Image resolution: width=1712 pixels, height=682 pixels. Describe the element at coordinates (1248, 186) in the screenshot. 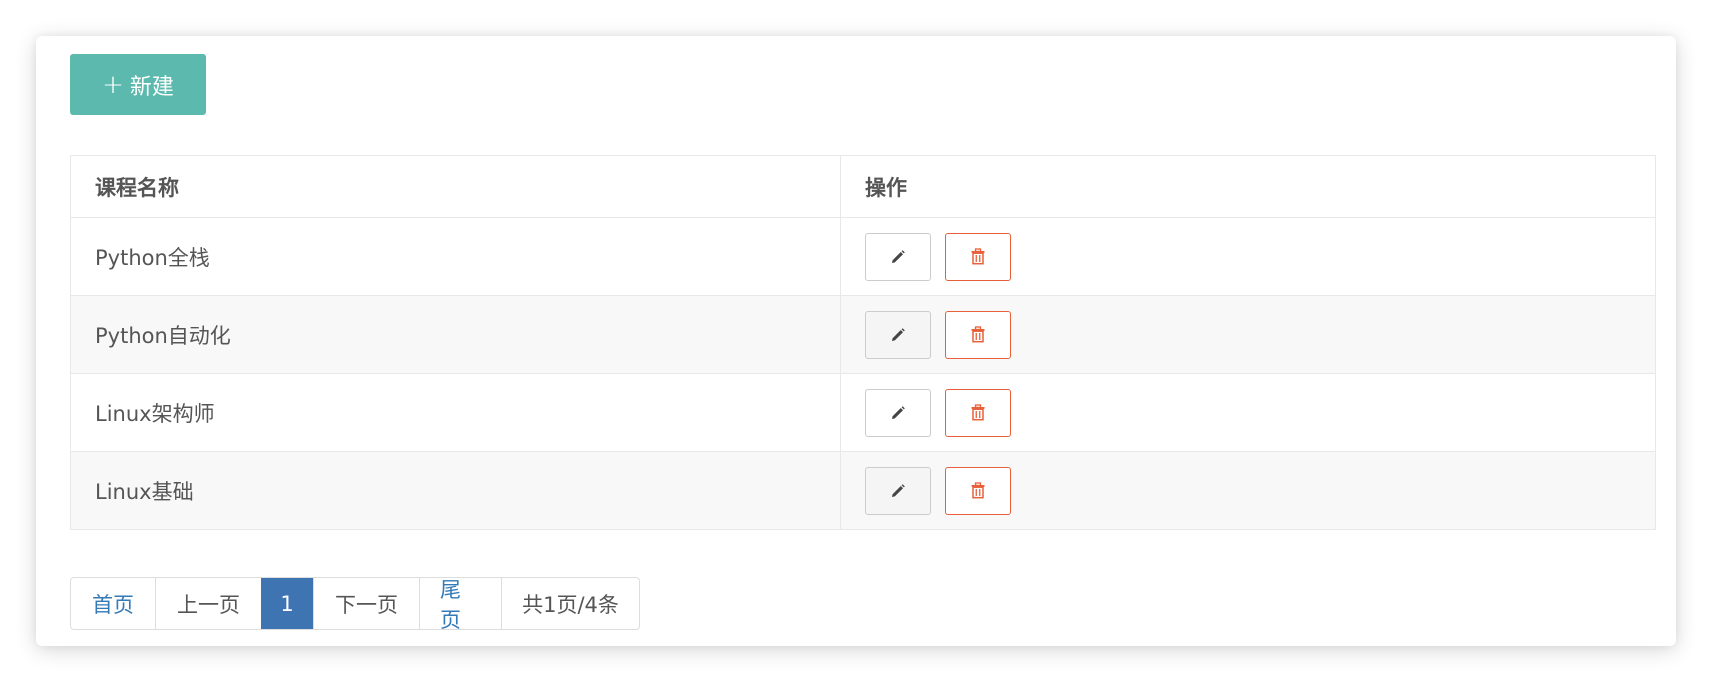

I see `column-header-actions: 操作` at that location.